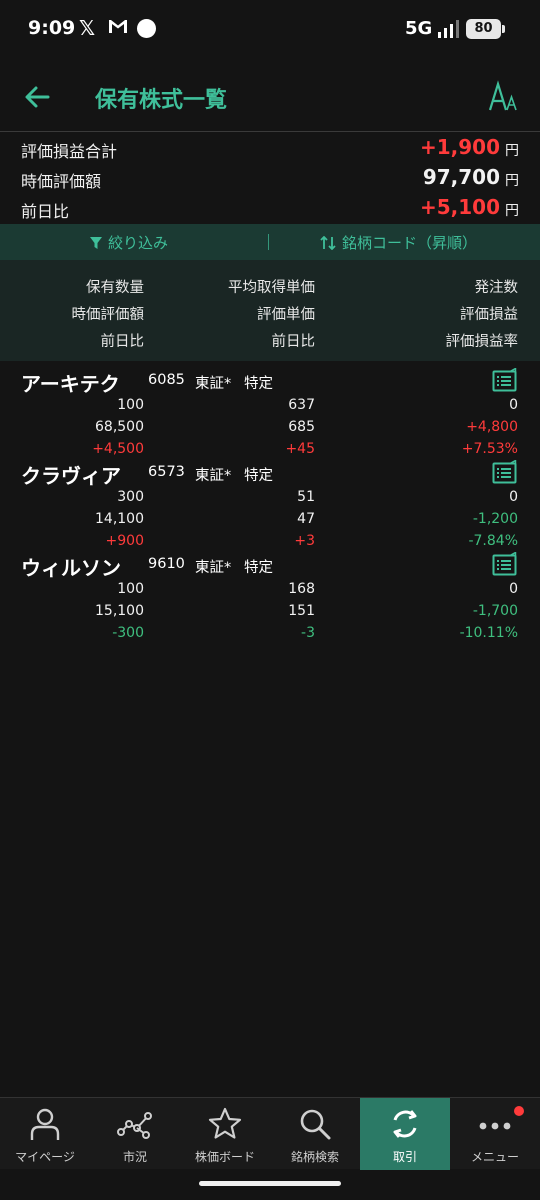 The width and height of the screenshot is (540, 1200). Describe the element at coordinates (448, 29) in the screenshot. I see `signal-icon` at that location.